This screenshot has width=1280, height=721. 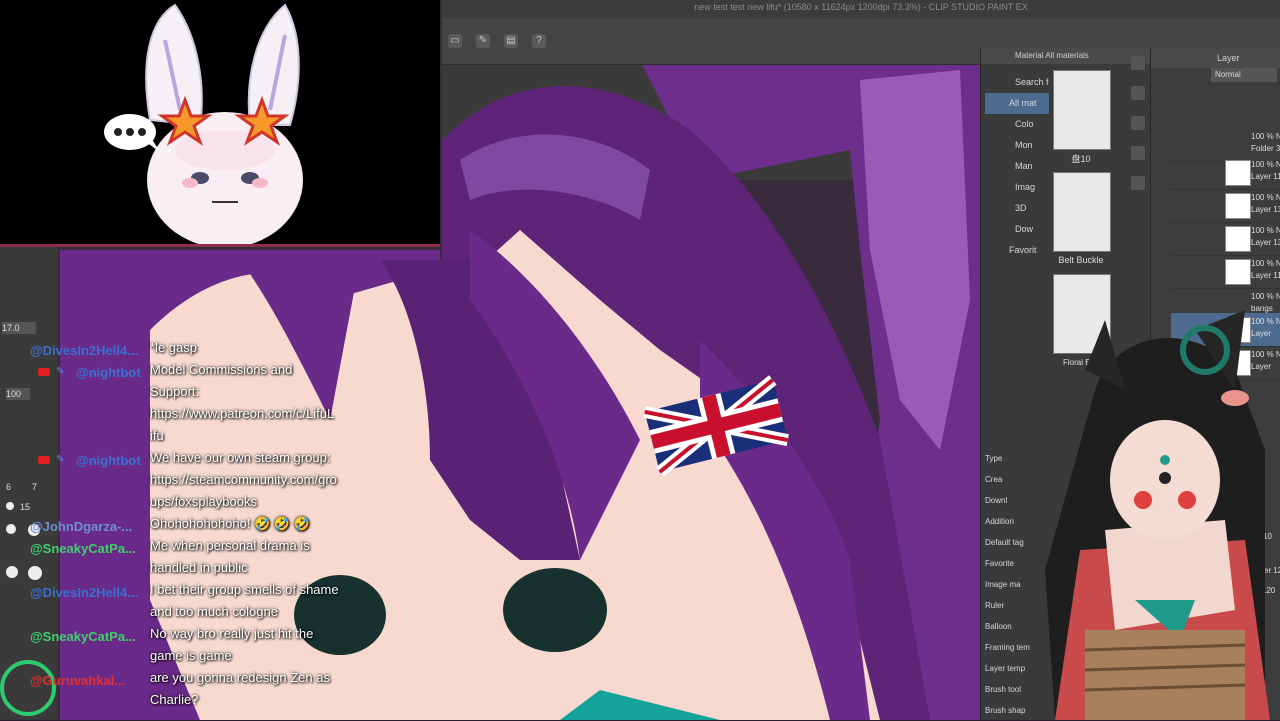 What do you see at coordinates (1017, 208) in the screenshot?
I see `tree-item-3d: 3D` at bounding box center [1017, 208].